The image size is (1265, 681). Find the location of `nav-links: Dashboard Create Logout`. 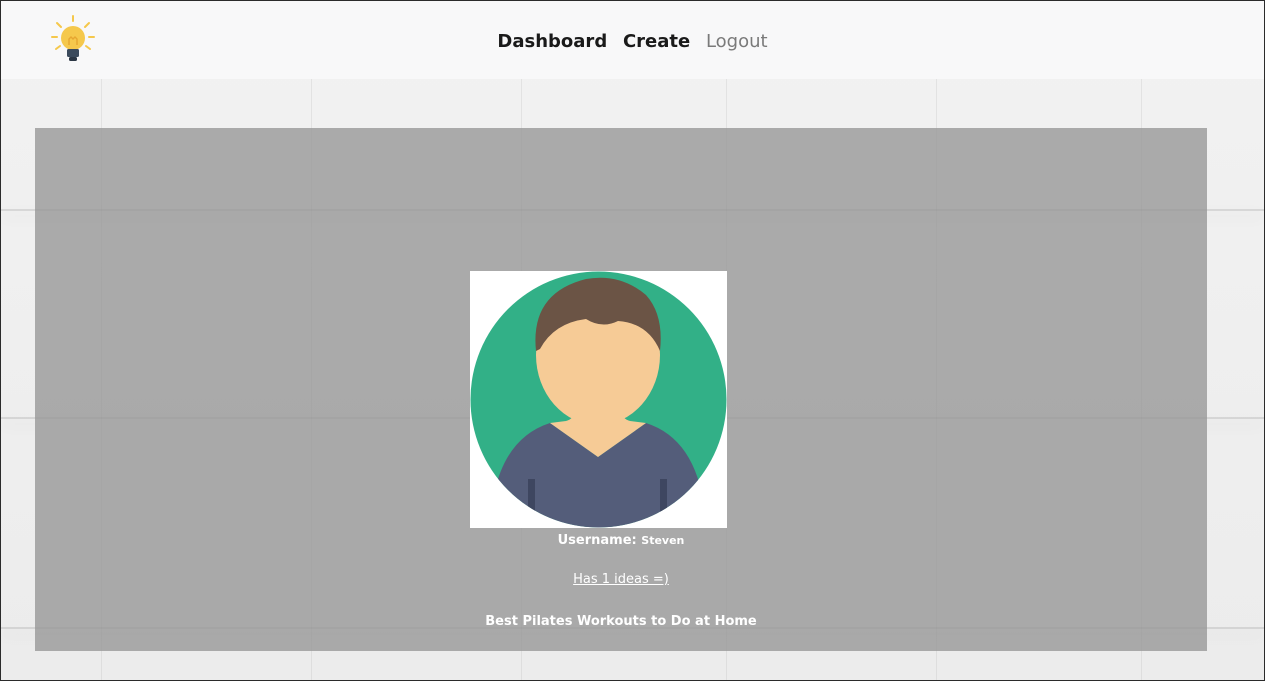

nav-links: Dashboard Create Logout is located at coordinates (632, 42).